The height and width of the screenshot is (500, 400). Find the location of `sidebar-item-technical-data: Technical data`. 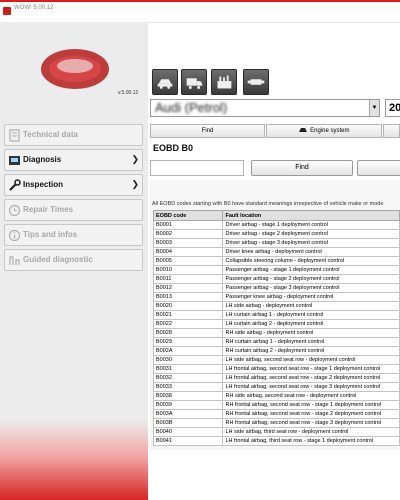

sidebar-item-technical-data: Technical data is located at coordinates (73, 135).